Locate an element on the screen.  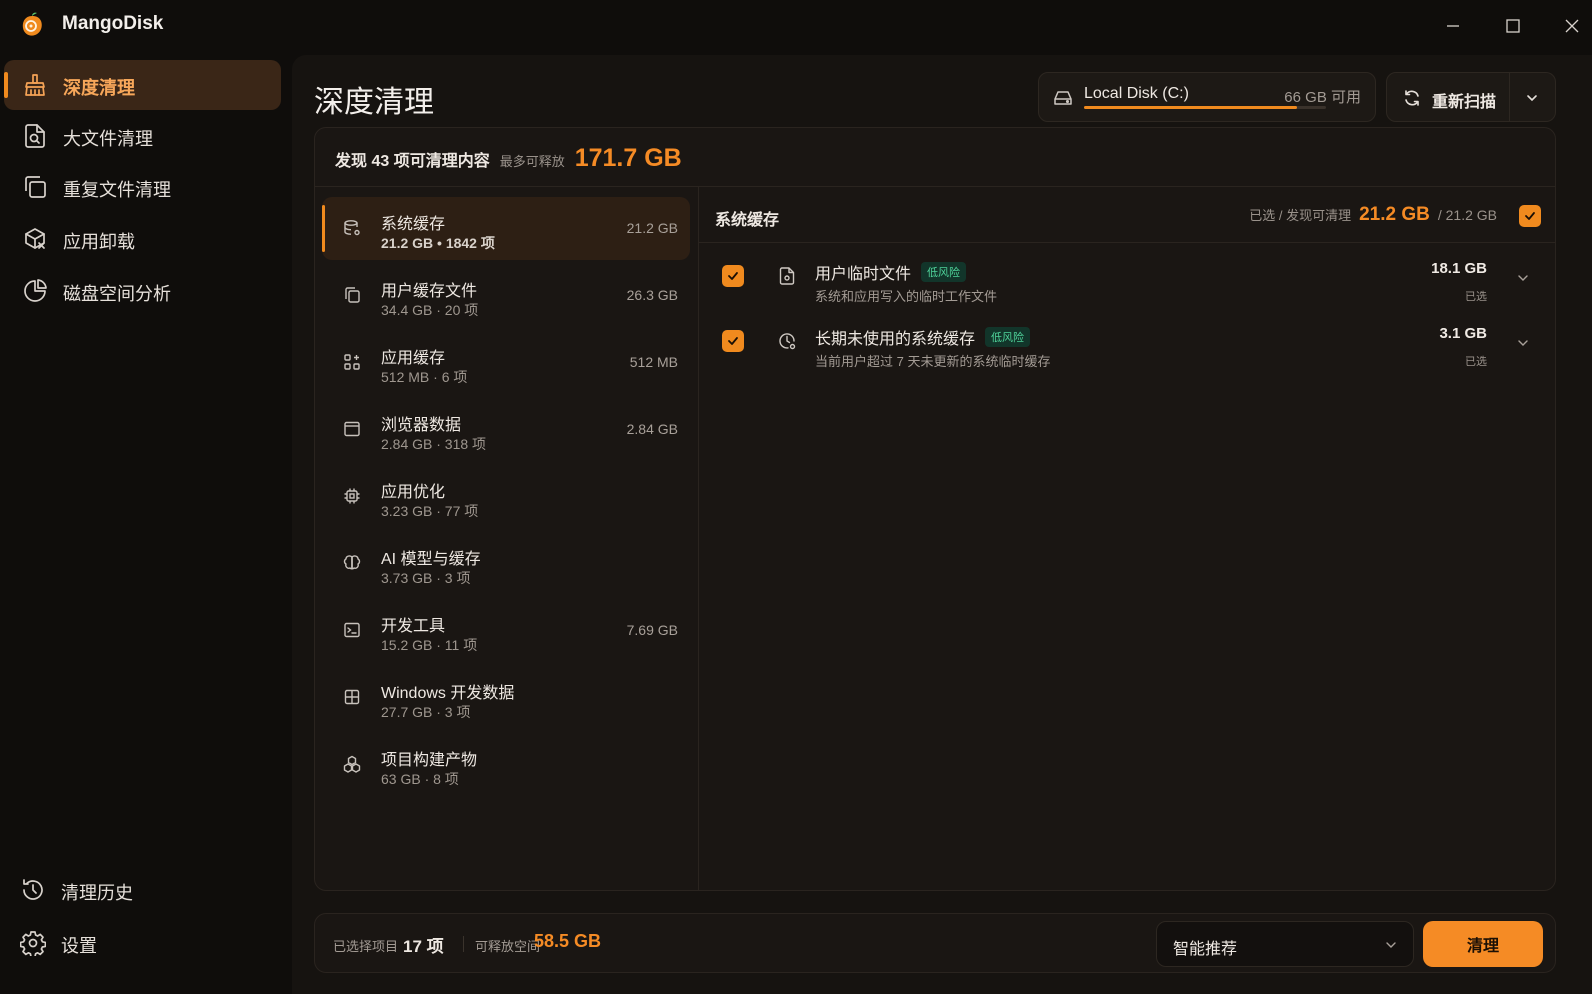
category-name: 开发工具 is located at coordinates (413, 626).